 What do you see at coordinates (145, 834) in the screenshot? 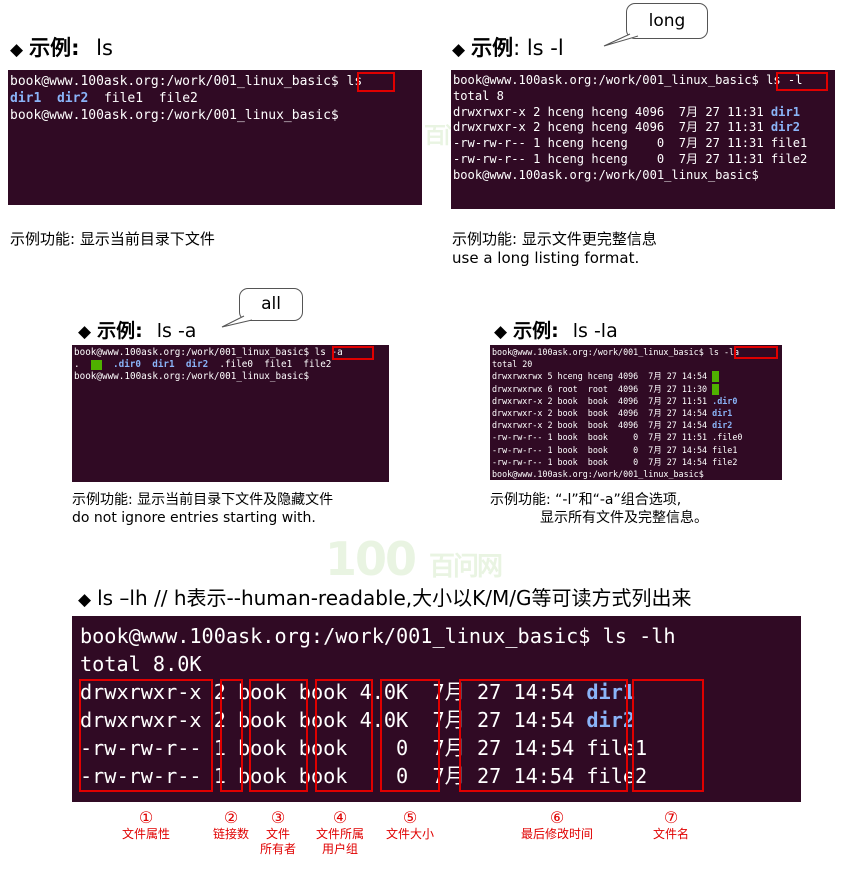
I see `legend-text: 文件属性` at bounding box center [145, 834].